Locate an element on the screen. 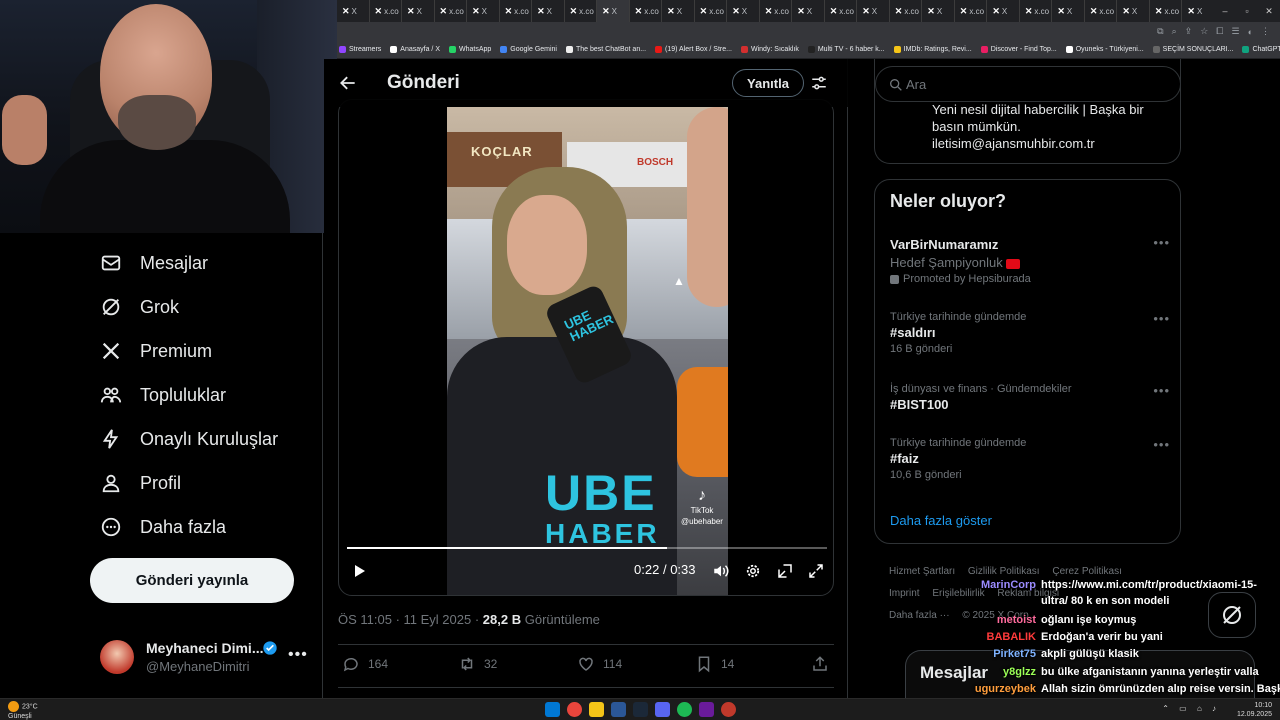 This screenshot has height=720, width=1280. start-icon is located at coordinates (552, 709).